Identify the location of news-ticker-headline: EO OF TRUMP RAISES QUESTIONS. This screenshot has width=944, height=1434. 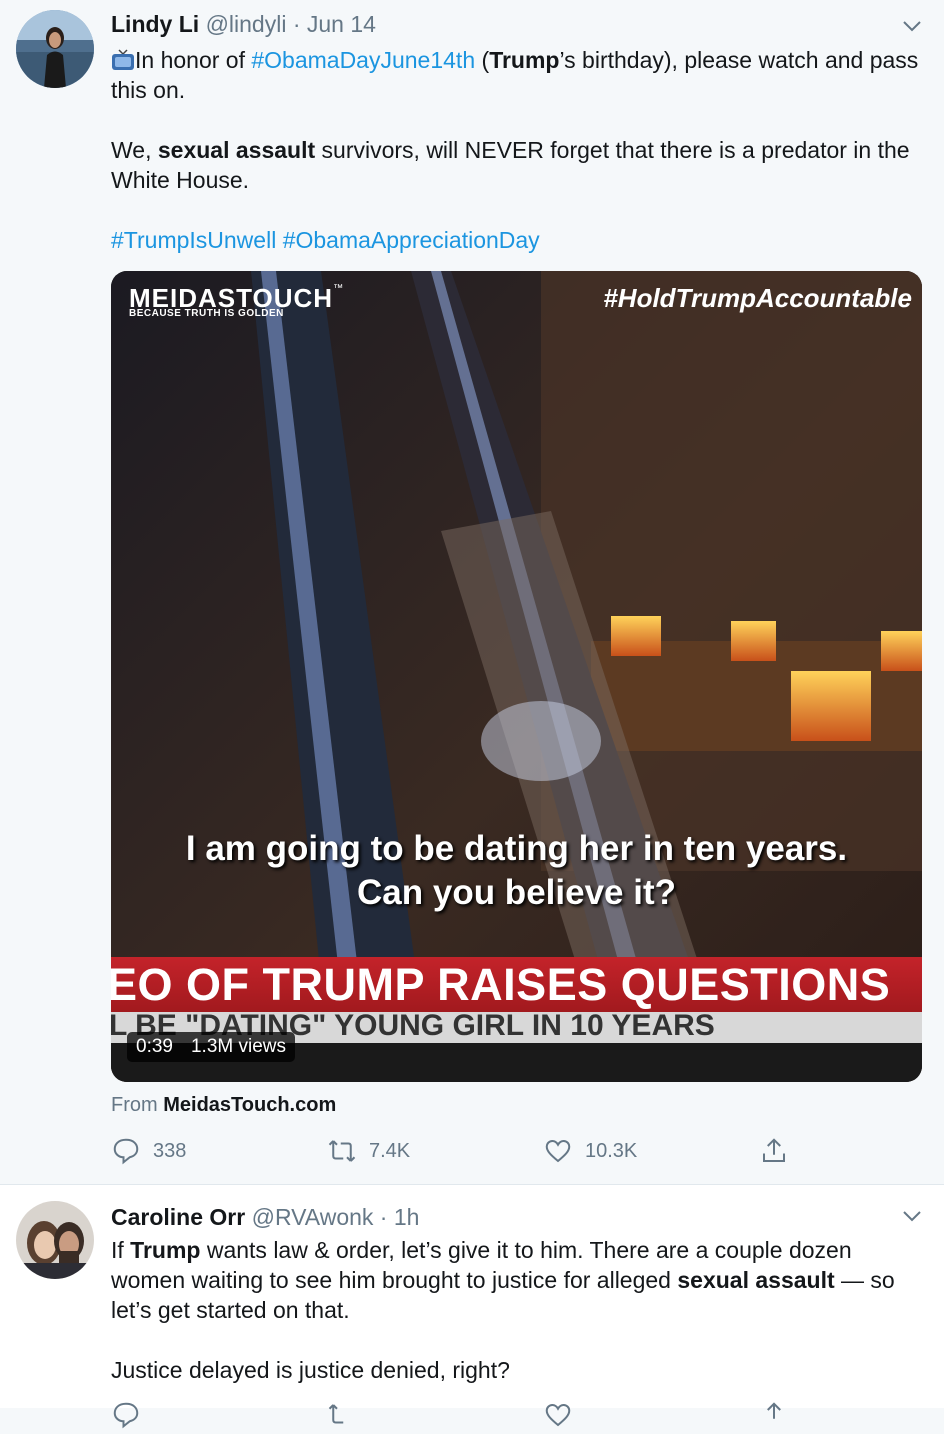
(501, 984).